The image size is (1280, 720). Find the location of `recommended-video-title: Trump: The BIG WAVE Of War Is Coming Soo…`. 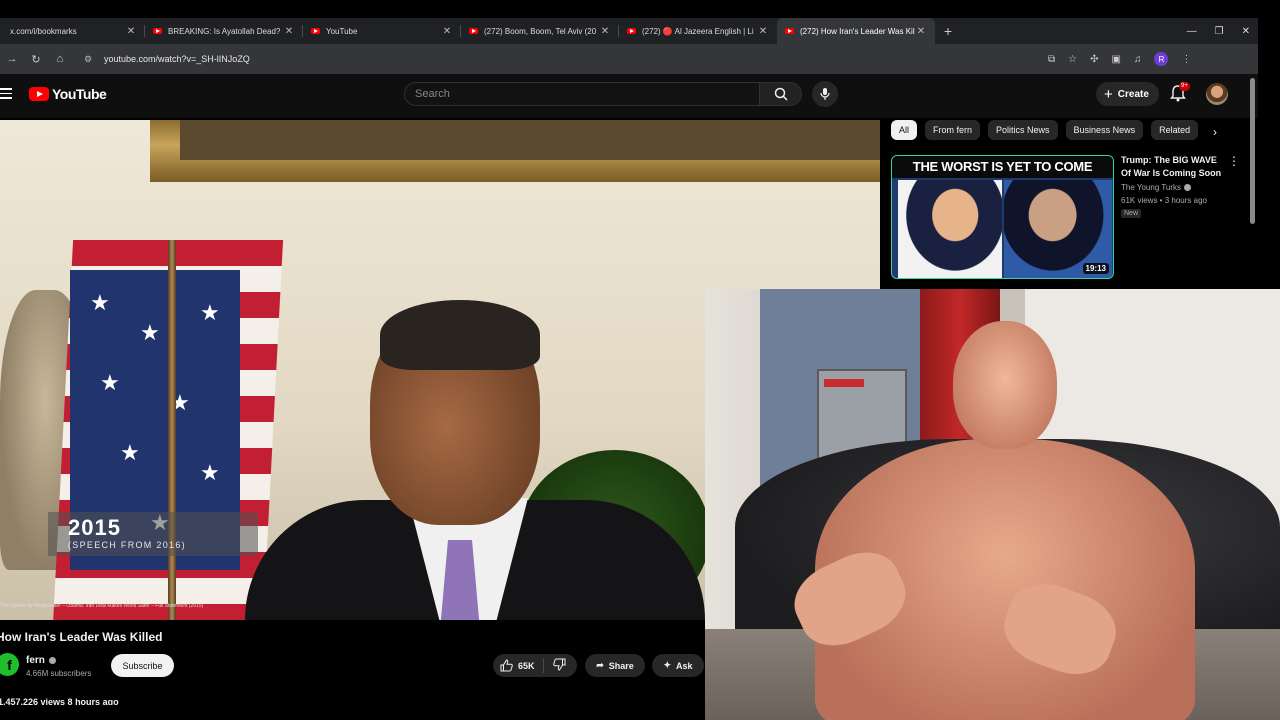

recommended-video-title: Trump: The BIG WAVE Of War Is Coming Soo… is located at coordinates (1173, 167).